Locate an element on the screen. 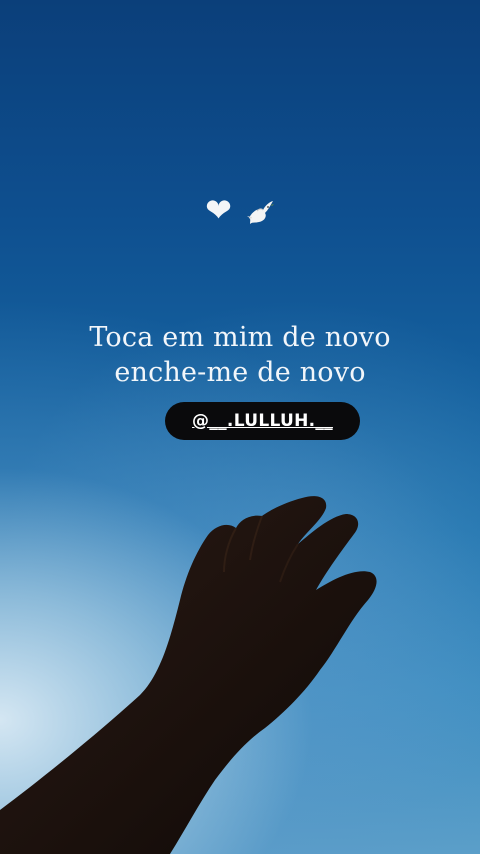  story-caption: Toca em mim de novo enche-me de novo is located at coordinates (240, 355).